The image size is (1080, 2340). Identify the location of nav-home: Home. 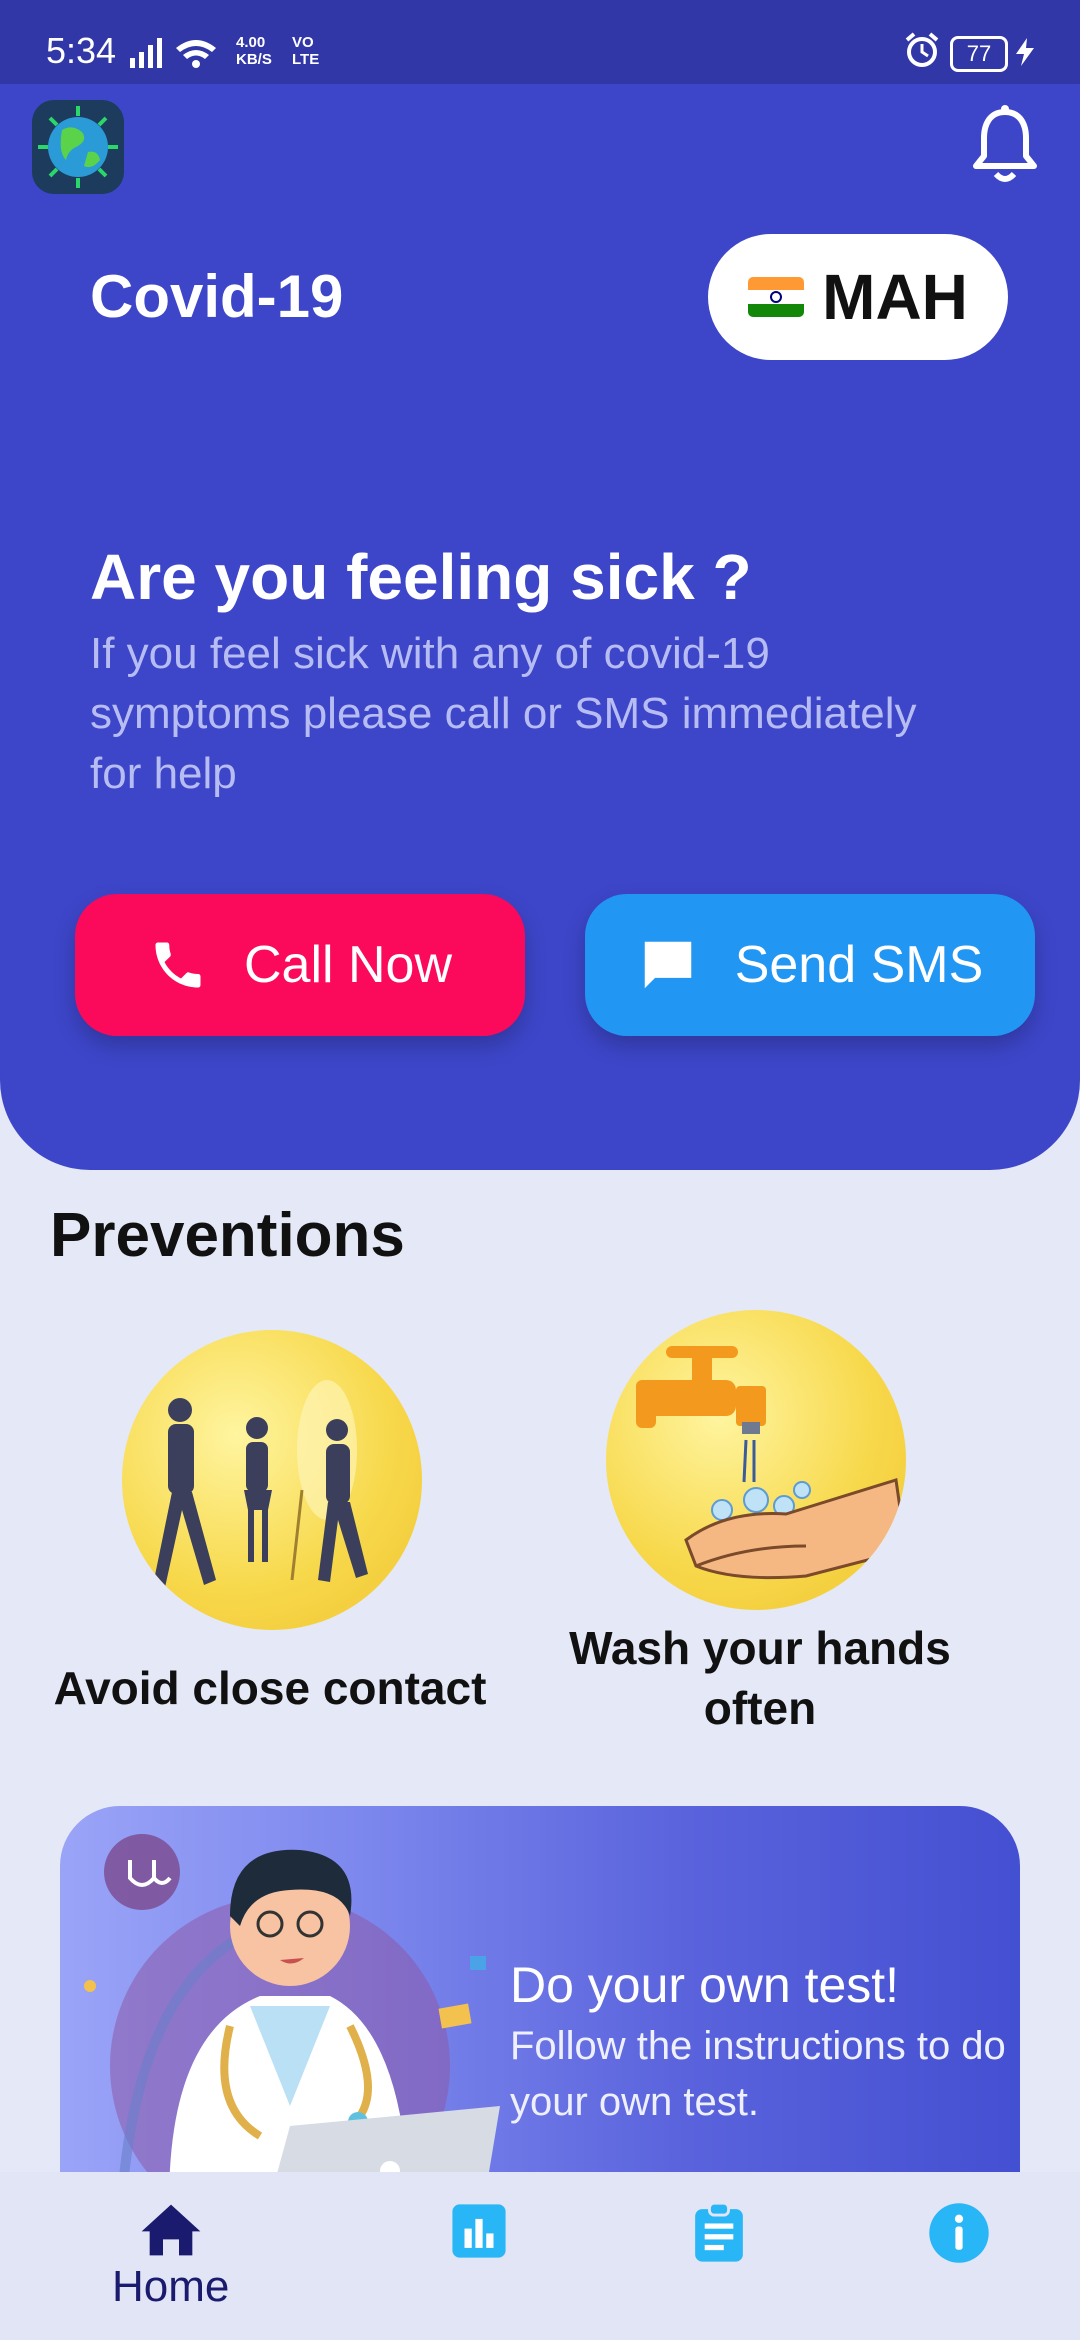
(170, 2257).